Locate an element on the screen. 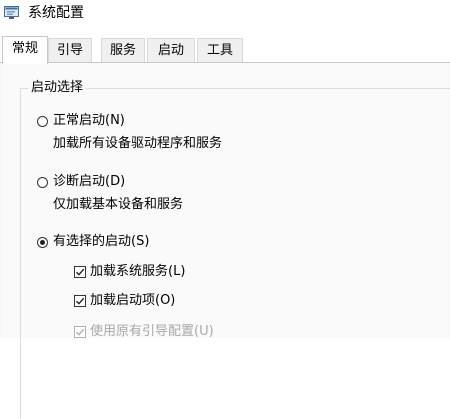 This screenshot has width=450, height=419. tab-general: 常规 is located at coordinates (25, 50).